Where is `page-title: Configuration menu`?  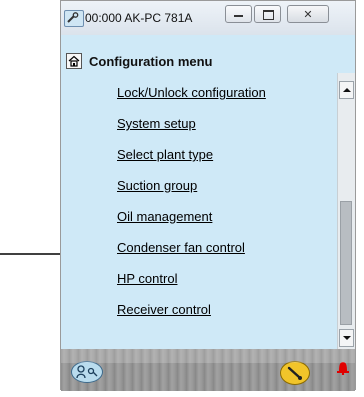 page-title: Configuration menu is located at coordinates (151, 61).